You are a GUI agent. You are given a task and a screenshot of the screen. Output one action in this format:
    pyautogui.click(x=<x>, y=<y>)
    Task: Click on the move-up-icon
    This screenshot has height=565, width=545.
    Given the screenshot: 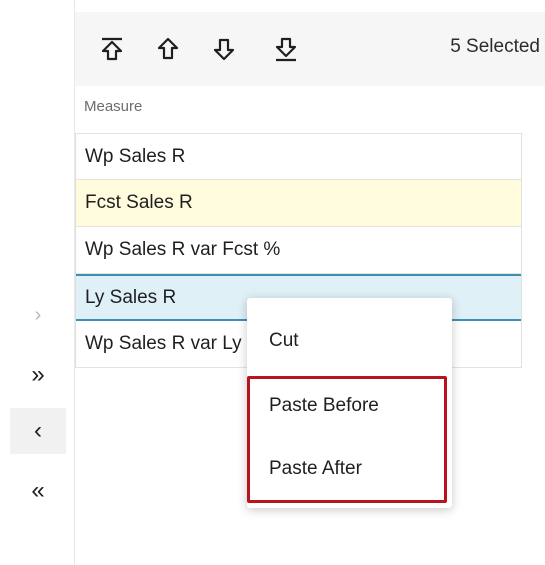 What is the action you would take?
    pyautogui.click(x=168, y=49)
    